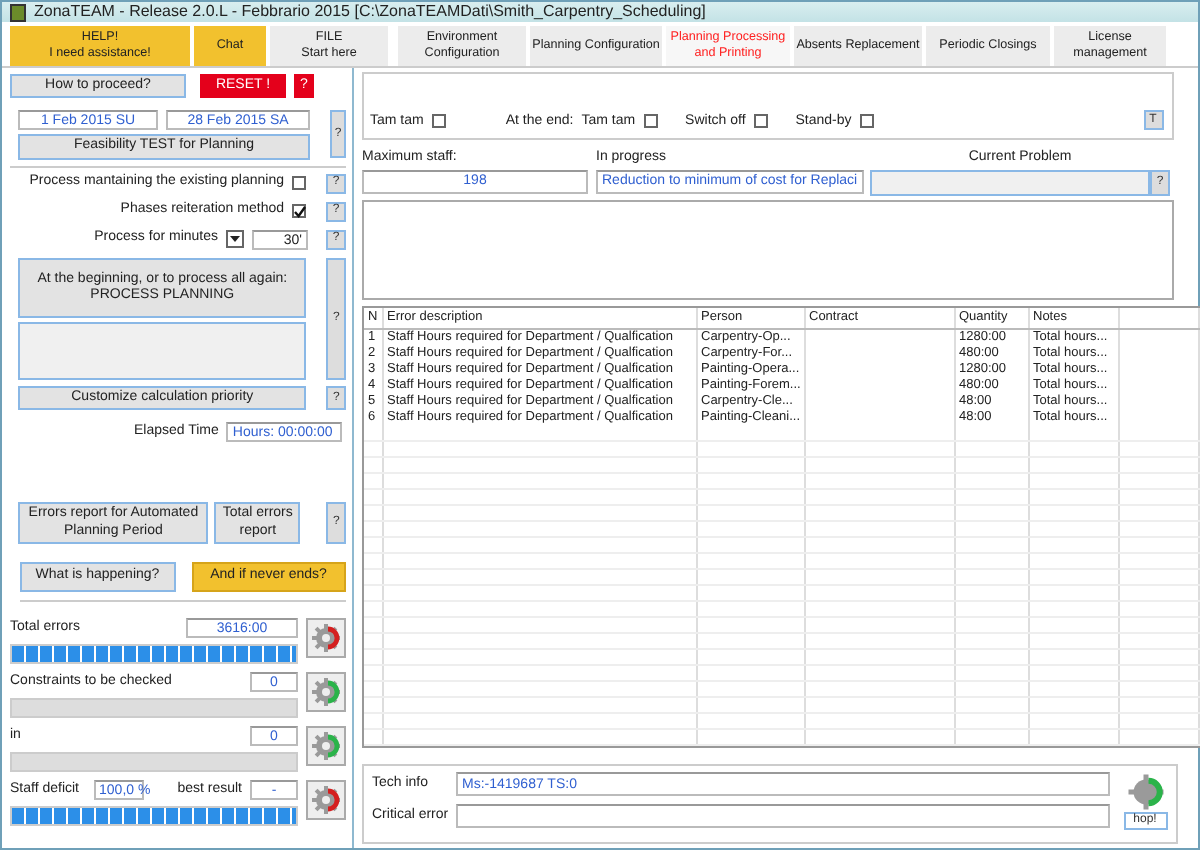 The height and width of the screenshot is (850, 1200). Describe the element at coordinates (18, 12) in the screenshot. I see `app-icon` at that location.